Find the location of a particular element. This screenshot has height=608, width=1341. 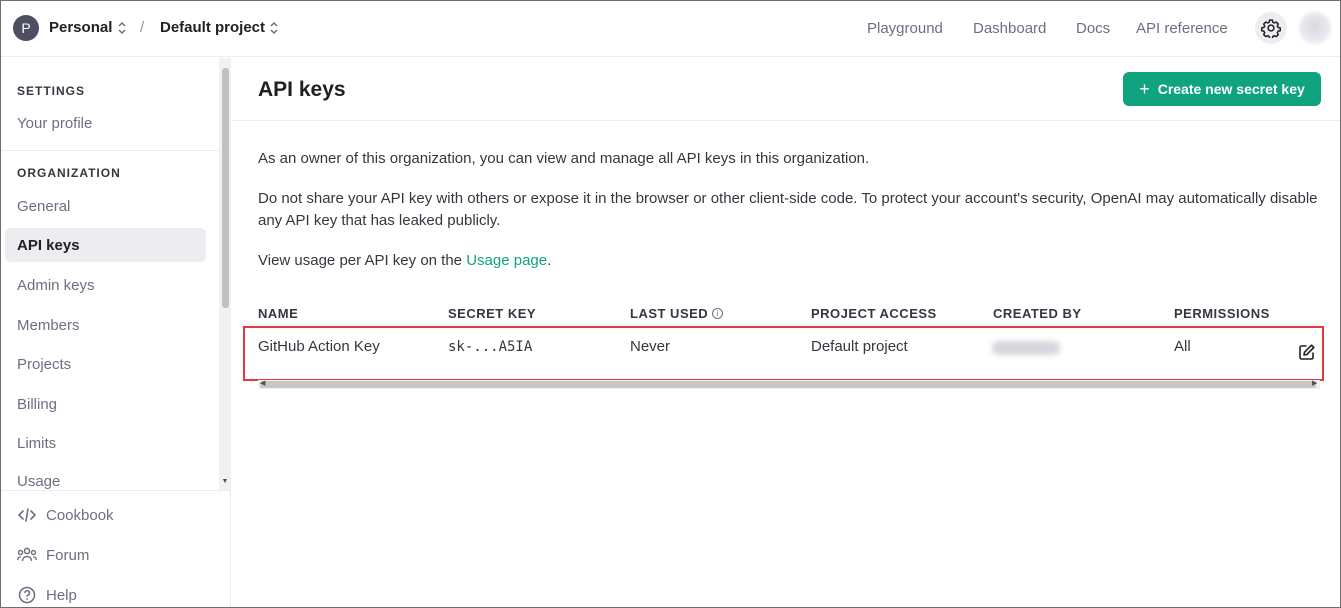

people-icon is located at coordinates (27, 555).